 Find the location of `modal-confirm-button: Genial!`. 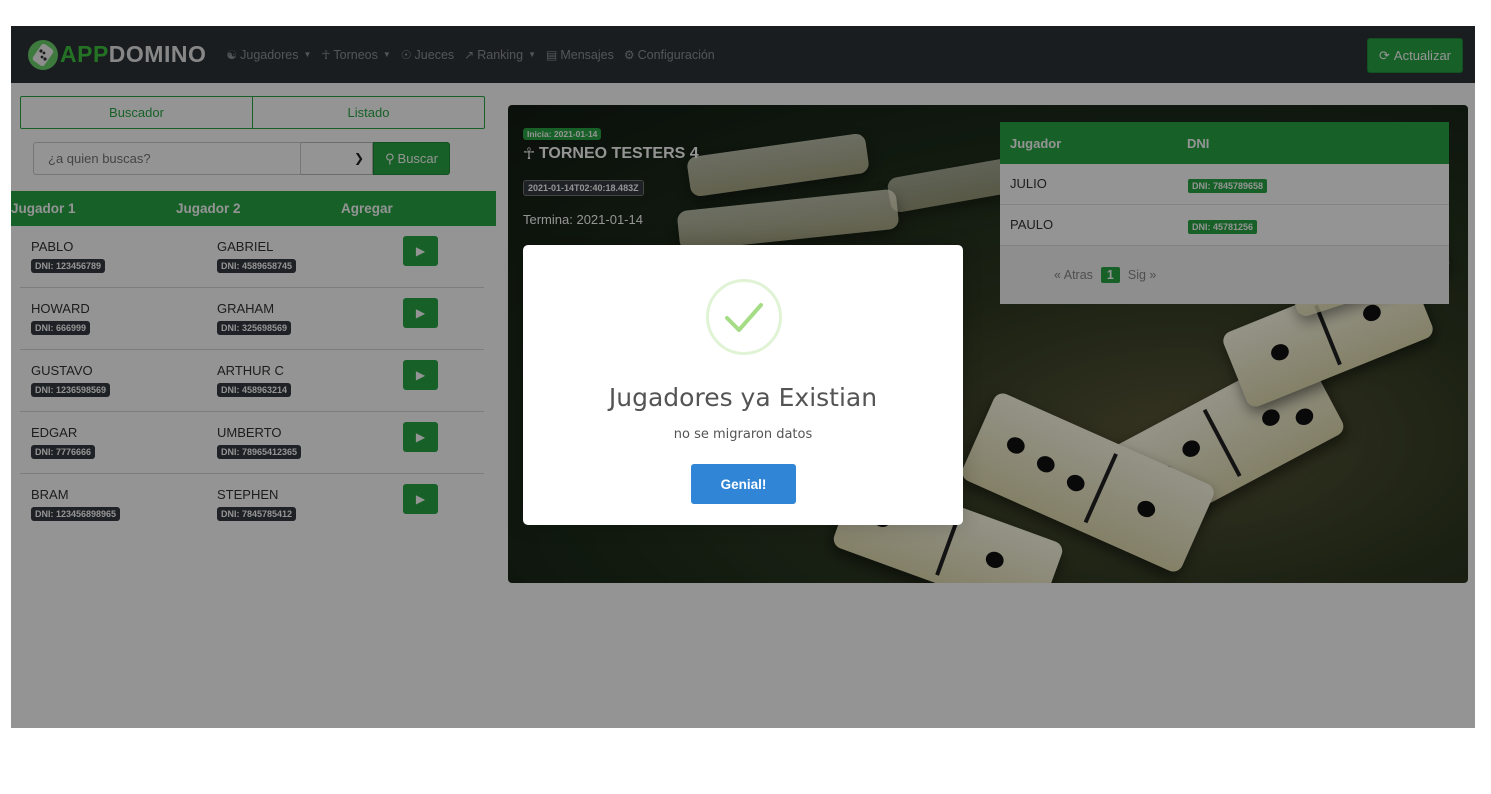

modal-confirm-button: Genial! is located at coordinates (743, 484).